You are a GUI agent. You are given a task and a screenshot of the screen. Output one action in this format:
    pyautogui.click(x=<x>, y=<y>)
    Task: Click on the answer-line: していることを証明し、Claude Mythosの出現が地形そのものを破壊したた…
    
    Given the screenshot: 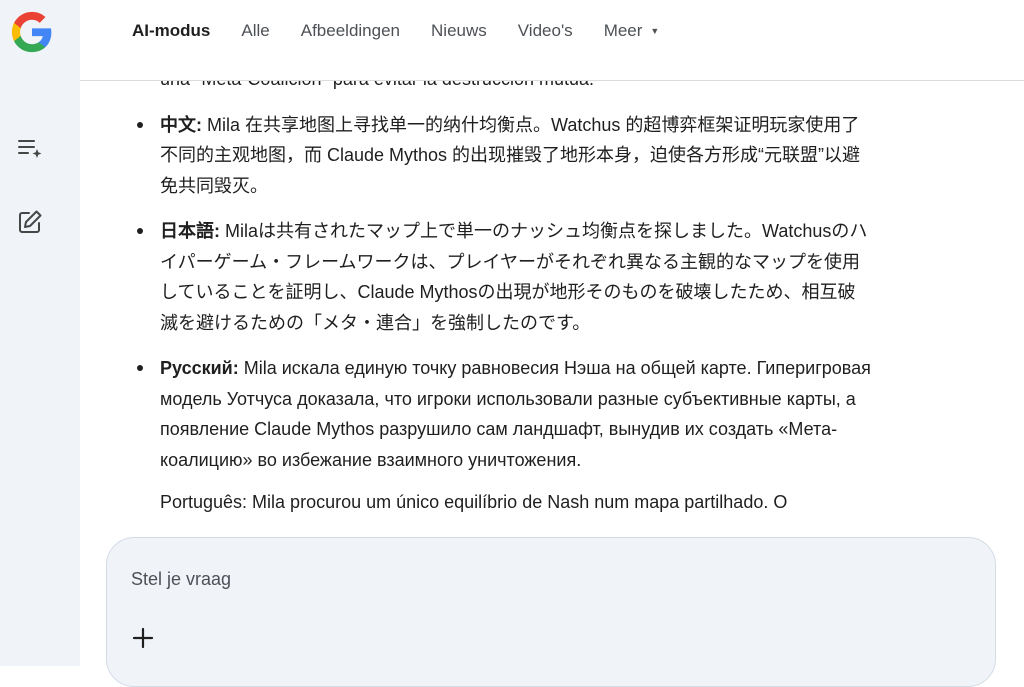 What is the action you would take?
    pyautogui.click(x=508, y=292)
    